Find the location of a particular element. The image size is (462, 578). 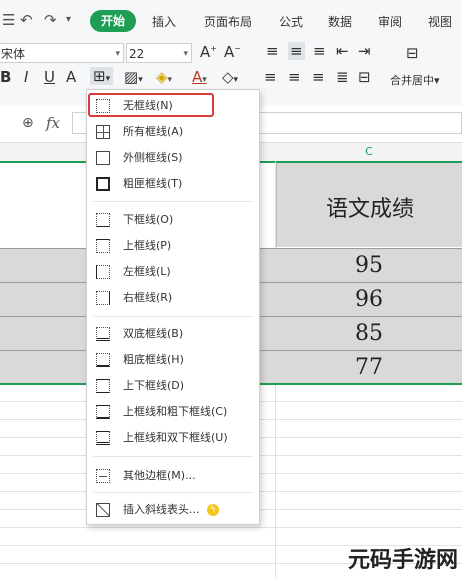

ribbon-tab-bar: ☰ ↶ ↷ ▾ 开始 插入 页面布局 公式 数据 审阅 视图 is located at coordinates (231, 20).